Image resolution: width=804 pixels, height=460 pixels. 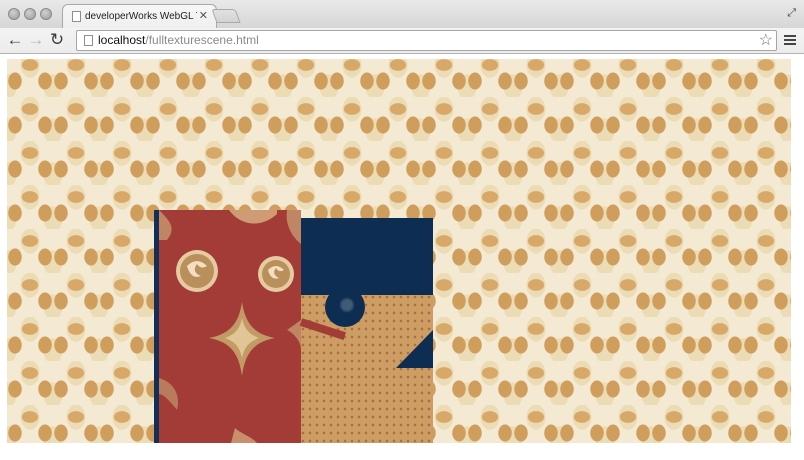 What do you see at coordinates (345, 307) in the screenshot?
I see `navy-circle` at bounding box center [345, 307].